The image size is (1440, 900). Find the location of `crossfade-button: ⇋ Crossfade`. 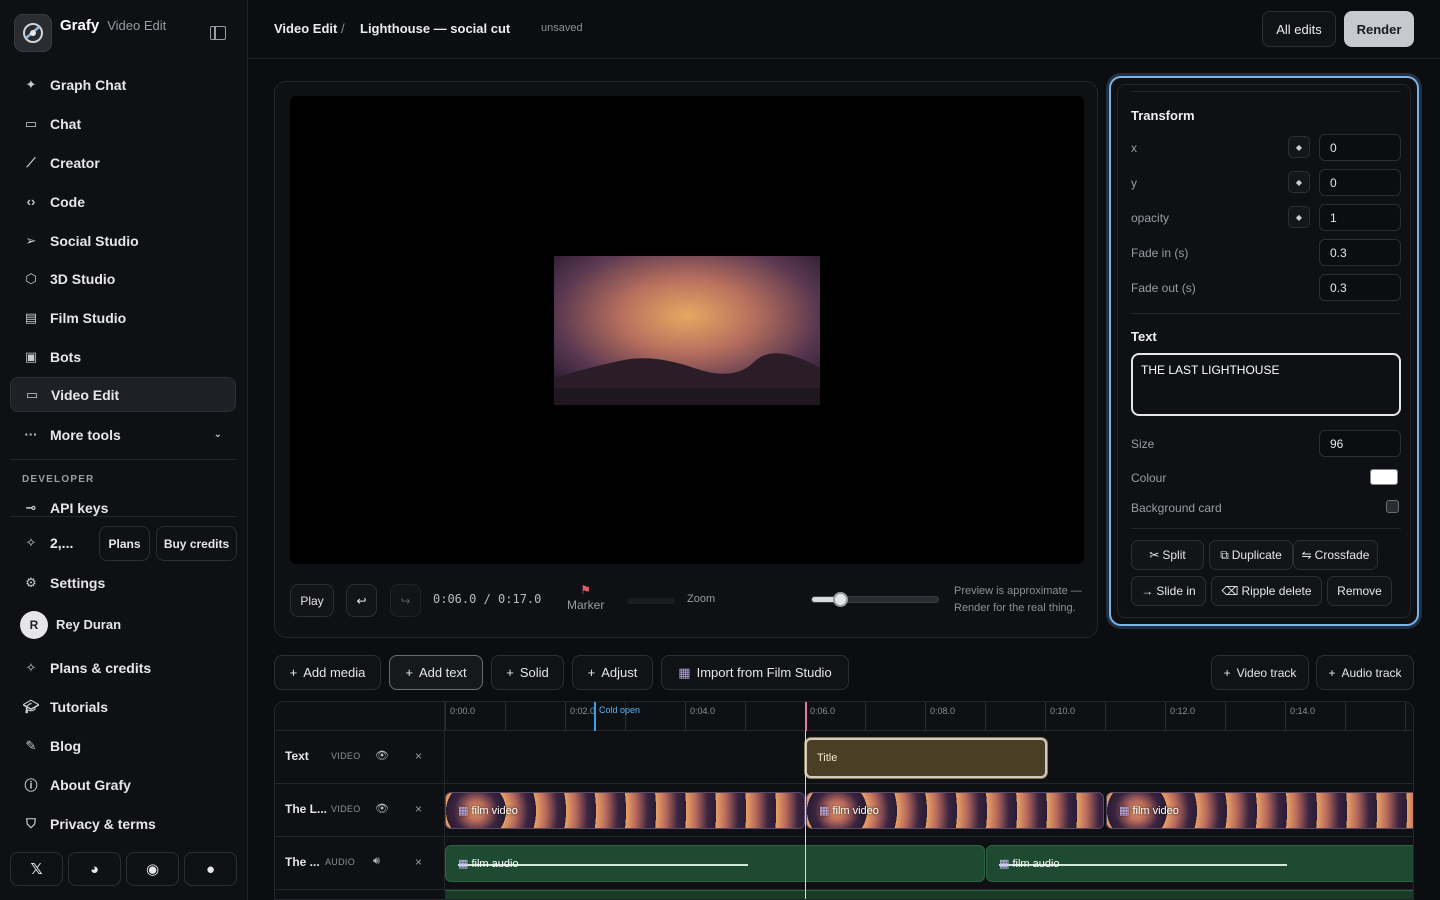

crossfade-button: ⇋ Crossfade is located at coordinates (1335, 555).